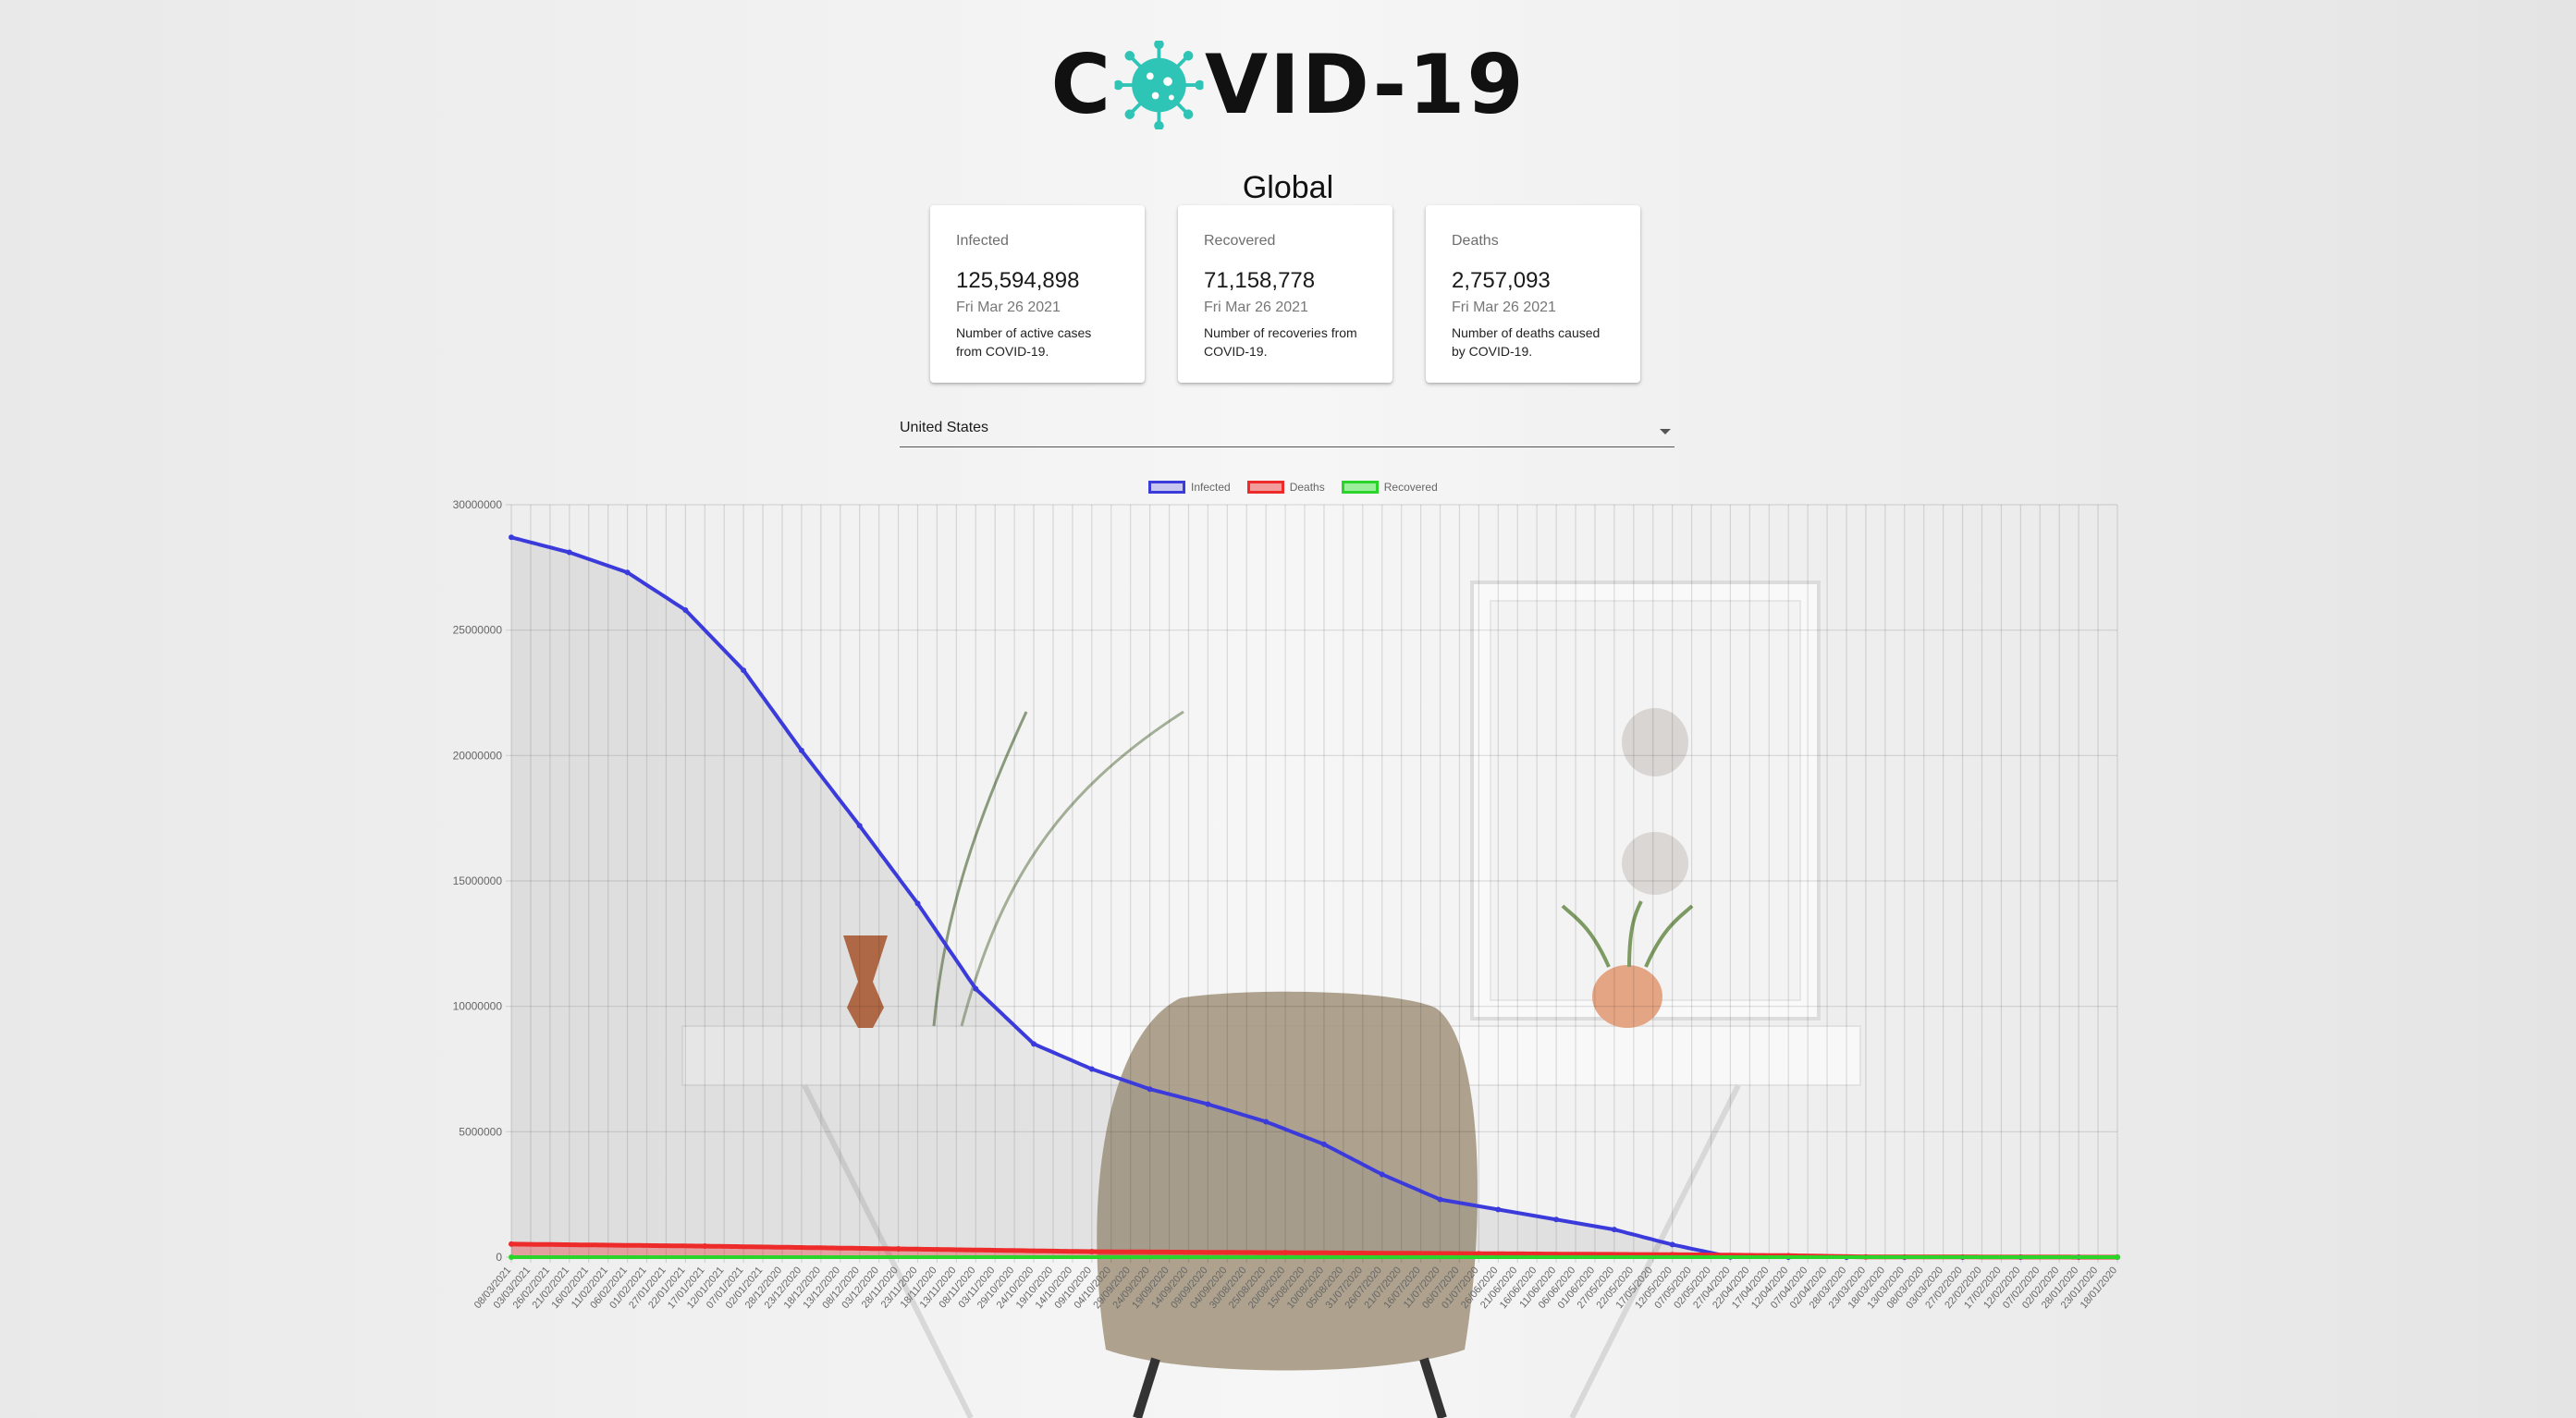  What do you see at coordinates (478, 881) in the screenshot?
I see `y-tick-label: 15000000` at bounding box center [478, 881].